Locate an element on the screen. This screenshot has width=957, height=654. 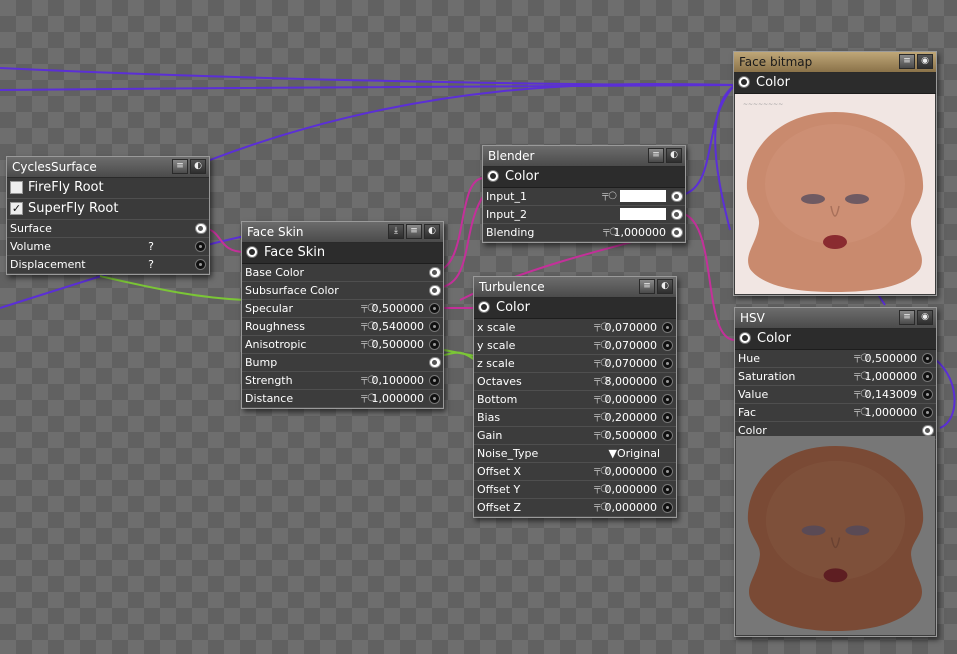
offset-z-row: Offset Z ╤○ 0,000000 is located at coordinates (575, 508).